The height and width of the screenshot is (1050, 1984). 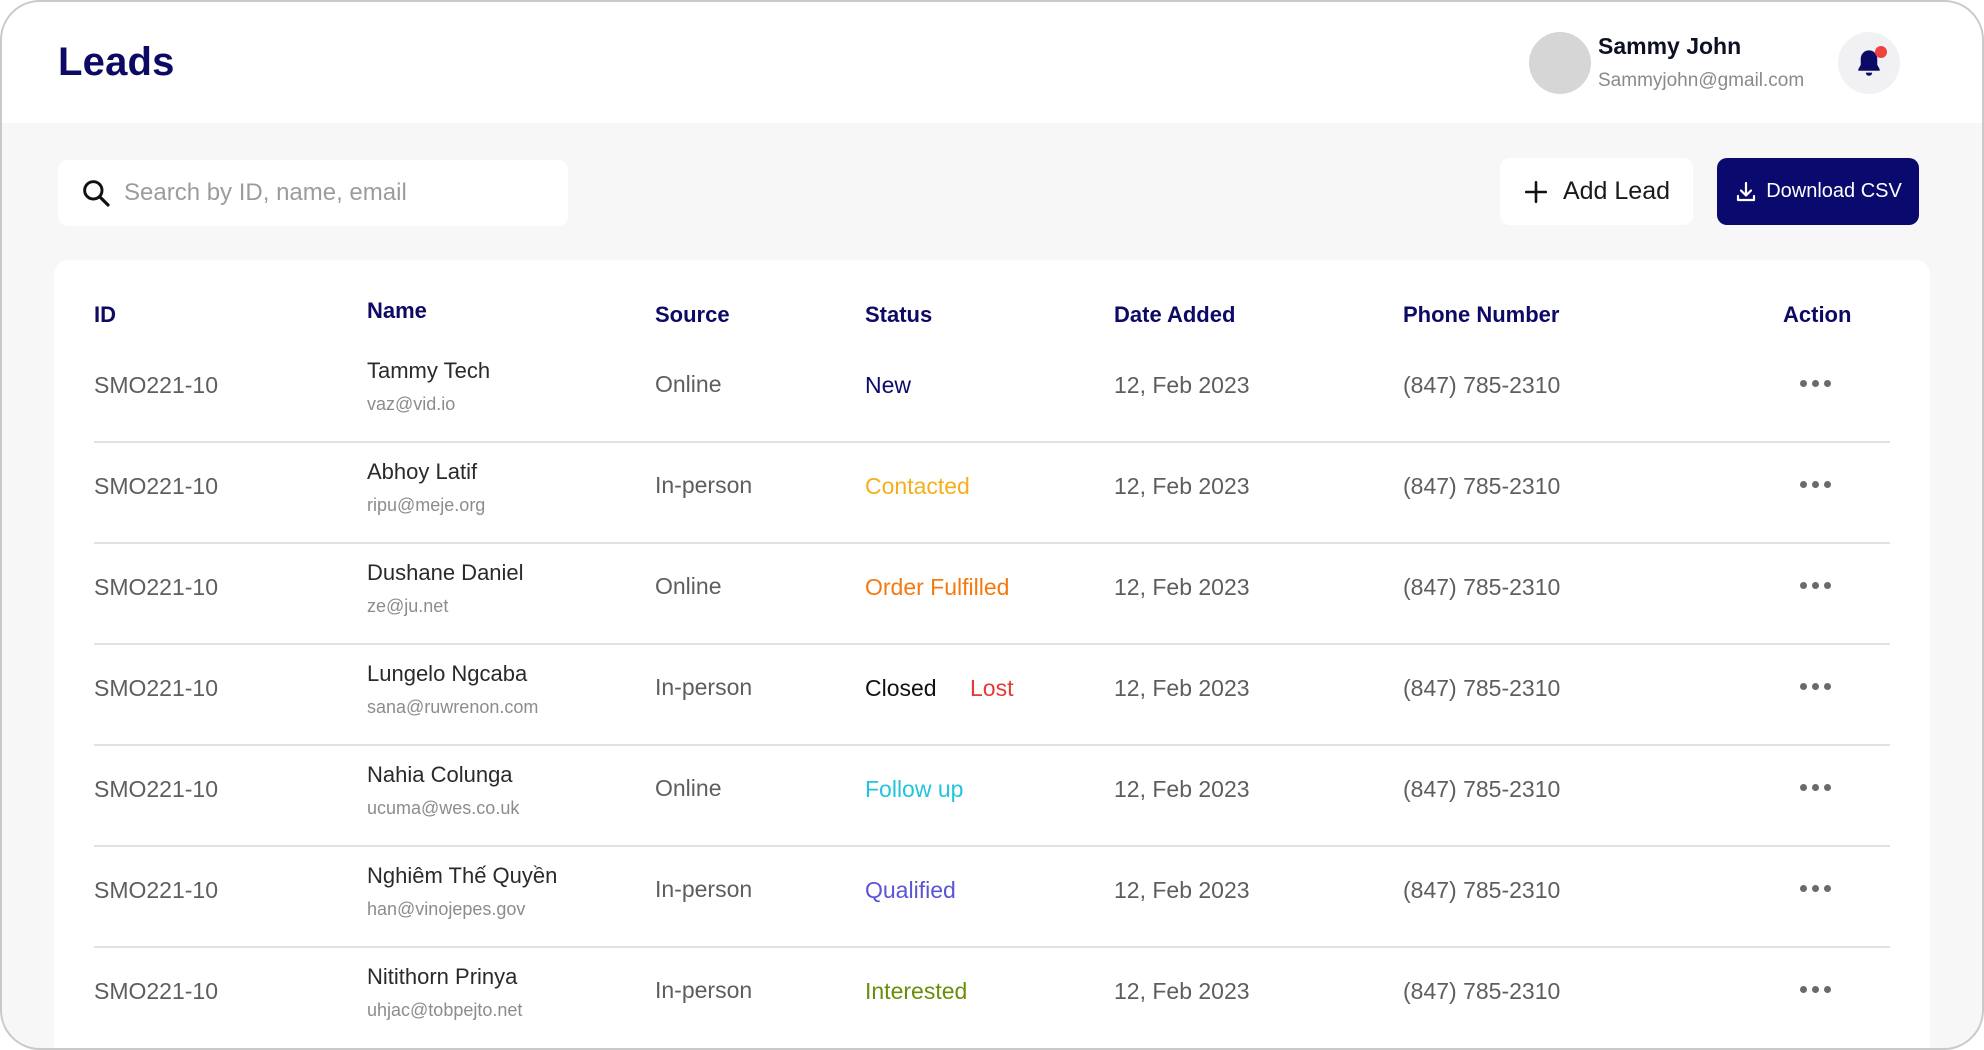 What do you see at coordinates (105, 315) in the screenshot?
I see `column-header-id: ID` at bounding box center [105, 315].